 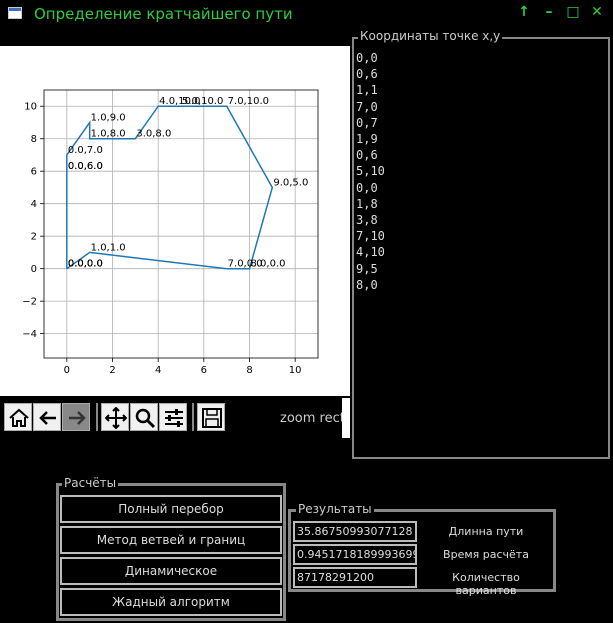 What do you see at coordinates (549, 12) in the screenshot?
I see `minimize-icon: –` at bounding box center [549, 12].